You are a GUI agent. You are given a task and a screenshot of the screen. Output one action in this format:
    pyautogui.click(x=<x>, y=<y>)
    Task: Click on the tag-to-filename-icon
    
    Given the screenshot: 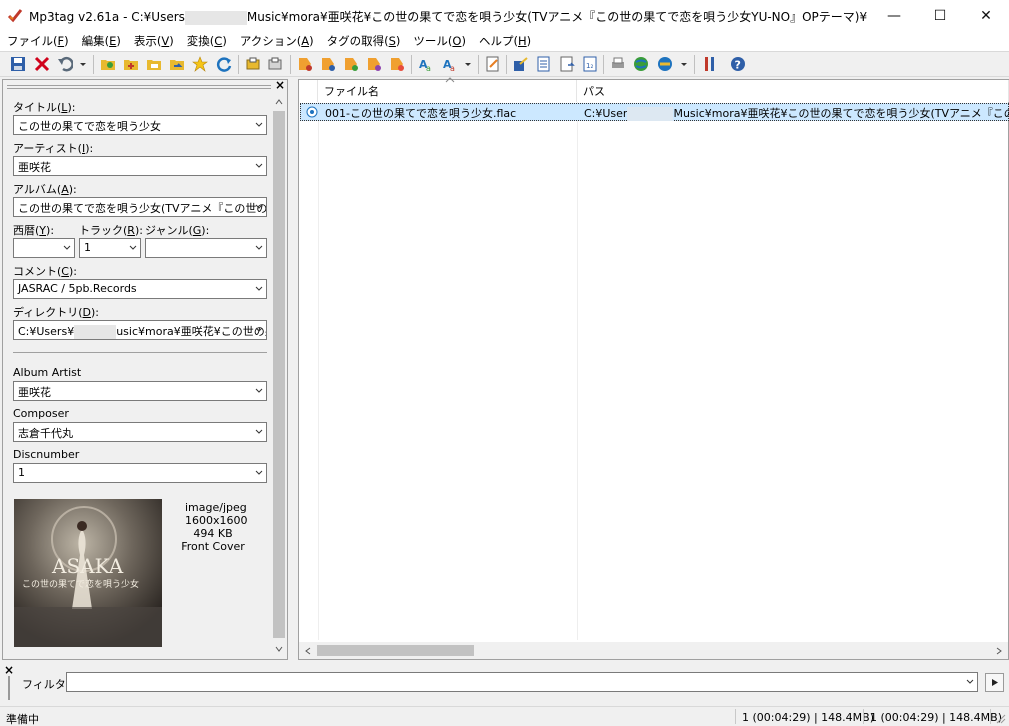 What is the action you would take?
    pyautogui.click(x=305, y=64)
    